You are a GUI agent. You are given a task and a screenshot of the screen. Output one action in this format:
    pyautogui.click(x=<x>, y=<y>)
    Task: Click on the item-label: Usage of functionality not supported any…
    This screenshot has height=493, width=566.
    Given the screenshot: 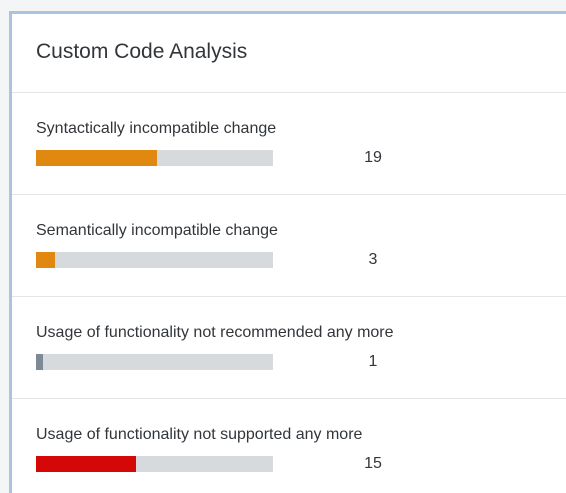 What is the action you would take?
    pyautogui.click(x=199, y=434)
    